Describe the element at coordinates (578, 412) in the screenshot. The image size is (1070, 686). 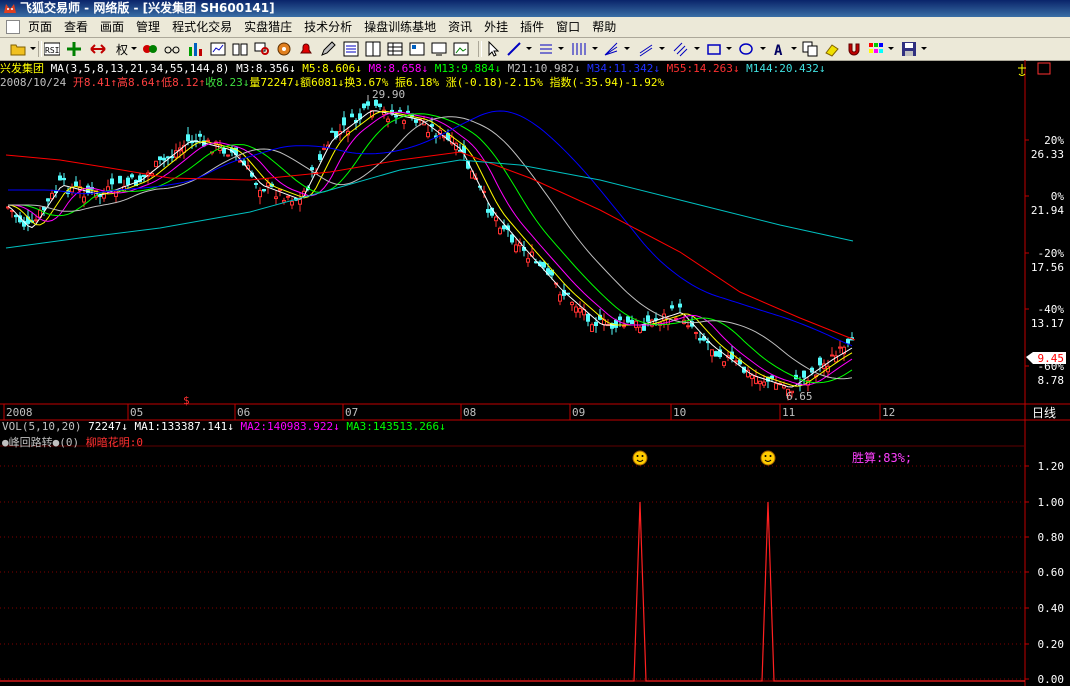
I see `time-axis-label: 09` at that location.